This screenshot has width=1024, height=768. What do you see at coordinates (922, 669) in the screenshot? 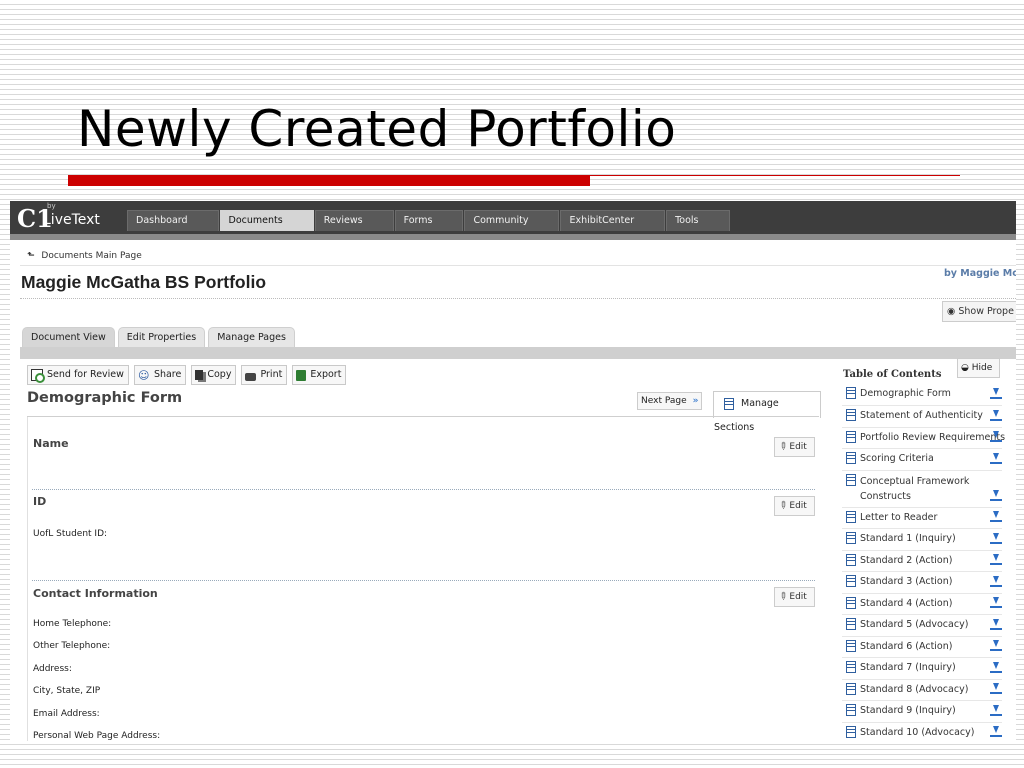
I see `toc-item: Standard 7 (Inquiry)` at bounding box center [922, 669].